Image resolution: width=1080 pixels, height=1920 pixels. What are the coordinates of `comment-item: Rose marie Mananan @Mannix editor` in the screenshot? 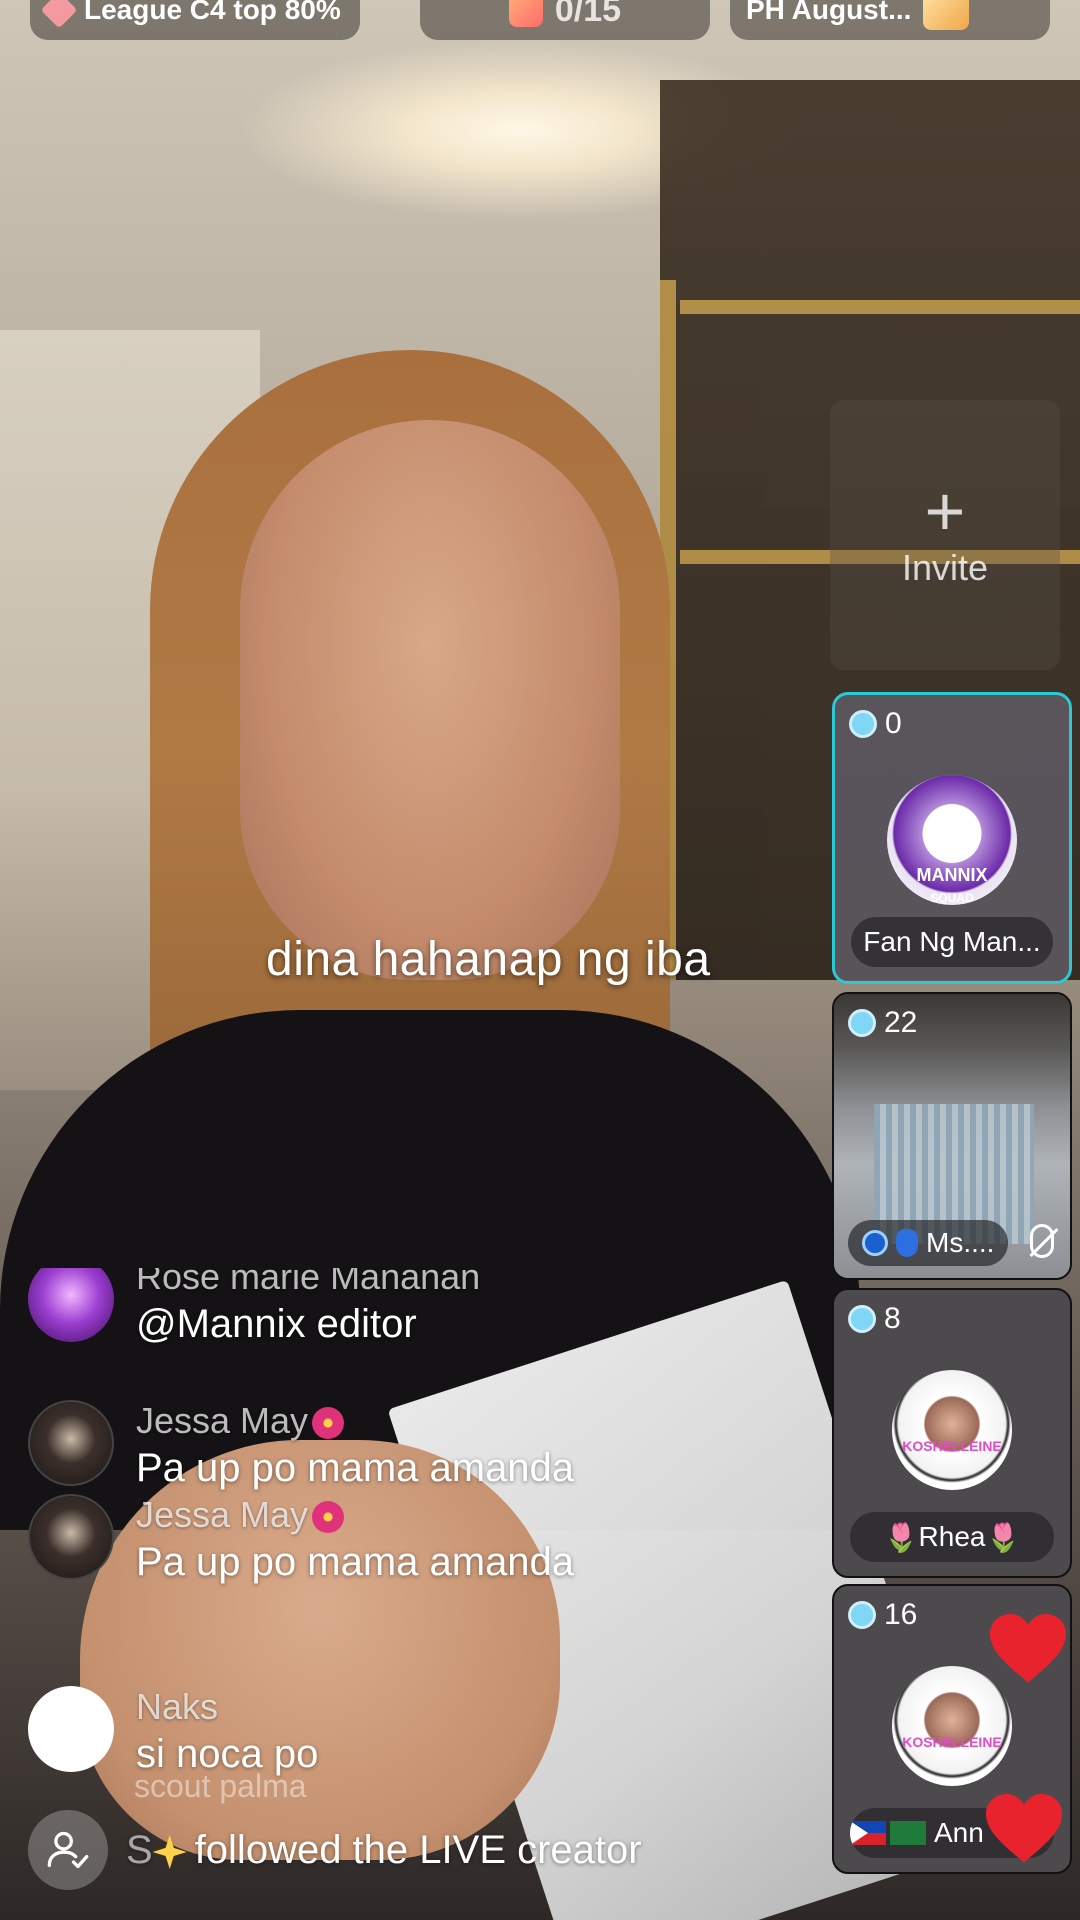 It's located at (254, 1307).